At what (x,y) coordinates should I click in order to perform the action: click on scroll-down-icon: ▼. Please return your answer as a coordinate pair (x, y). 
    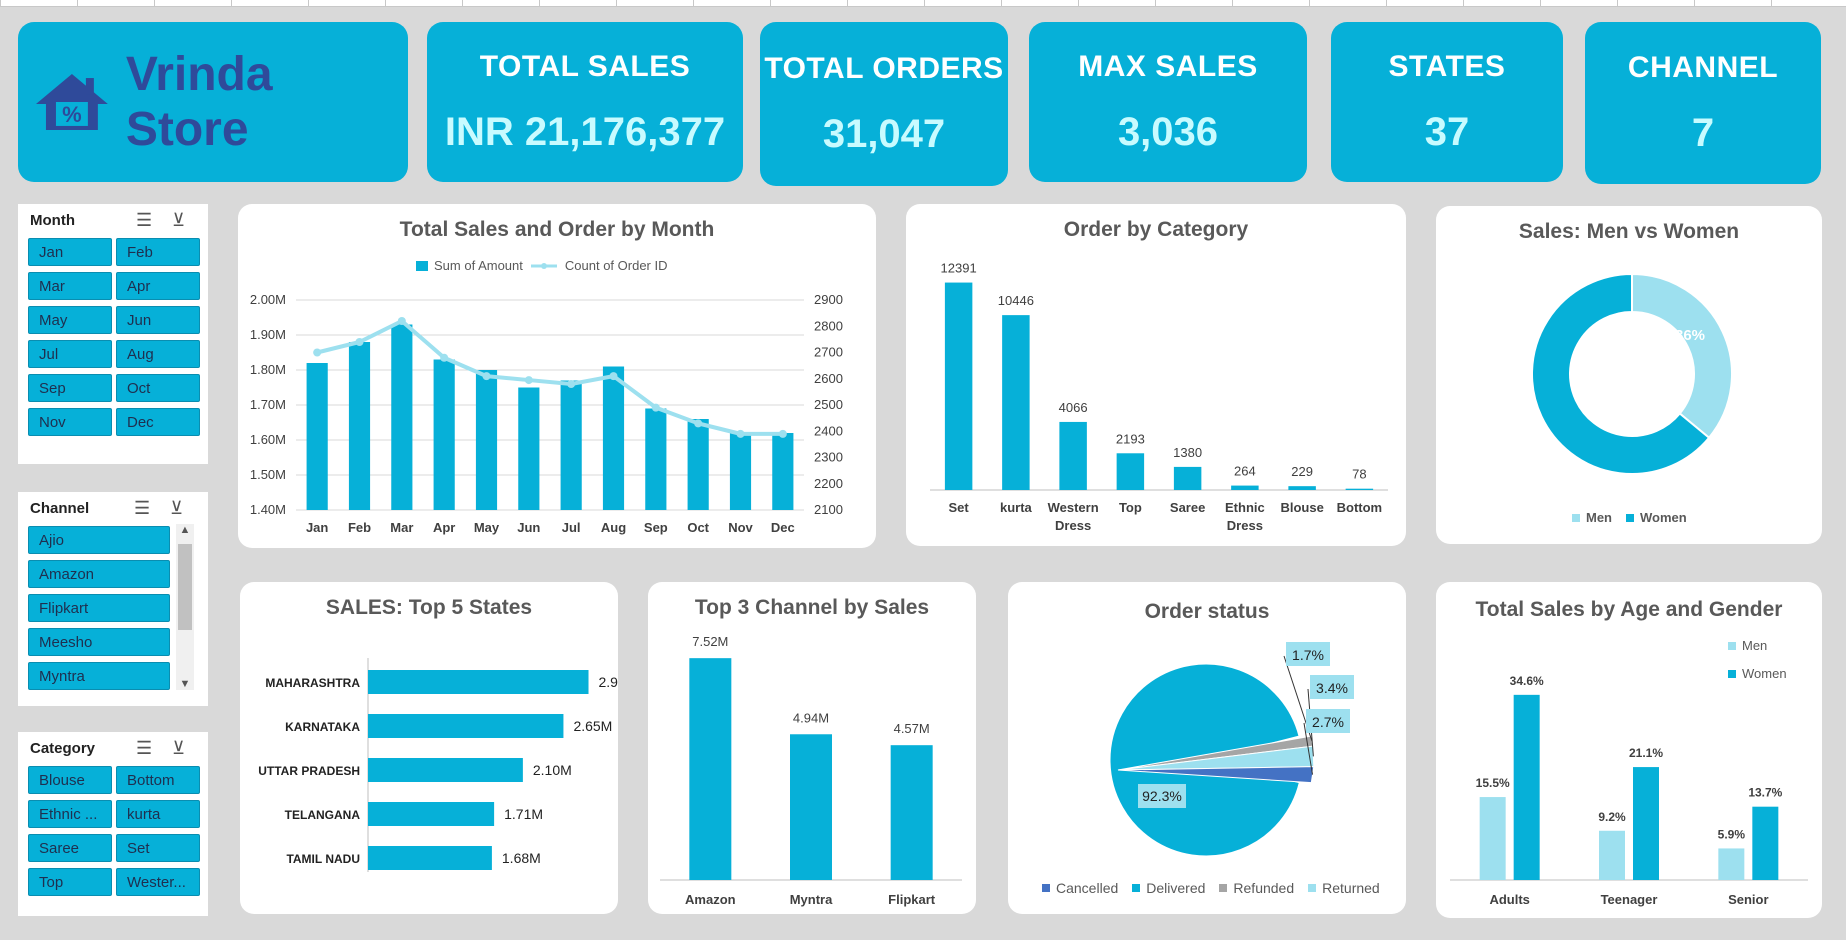
    Looking at the image, I should click on (185, 684).